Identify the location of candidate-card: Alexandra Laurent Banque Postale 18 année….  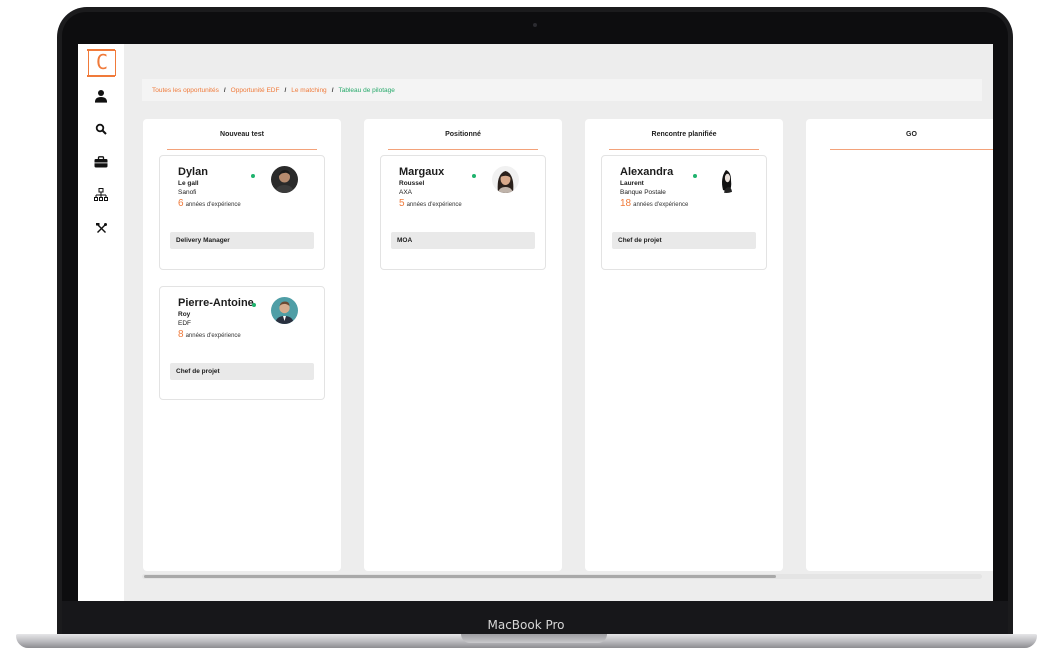
(684, 212).